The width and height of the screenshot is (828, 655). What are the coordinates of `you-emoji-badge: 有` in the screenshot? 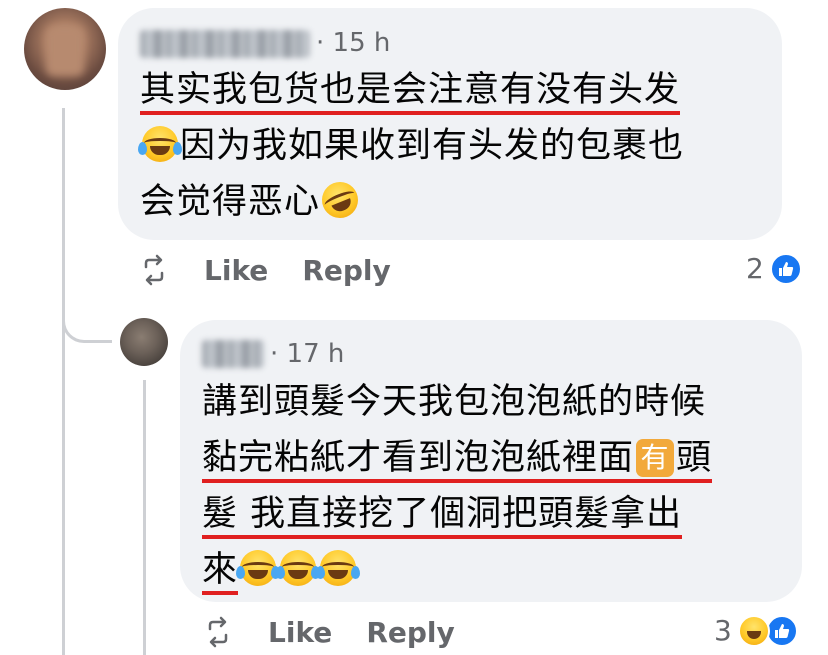 It's located at (655, 458).